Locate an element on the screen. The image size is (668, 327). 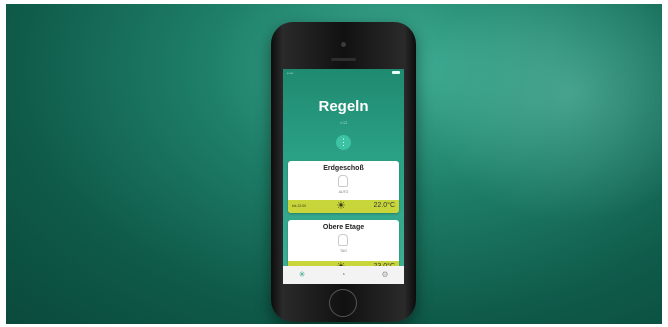
front-camera is located at coordinates (343, 44).